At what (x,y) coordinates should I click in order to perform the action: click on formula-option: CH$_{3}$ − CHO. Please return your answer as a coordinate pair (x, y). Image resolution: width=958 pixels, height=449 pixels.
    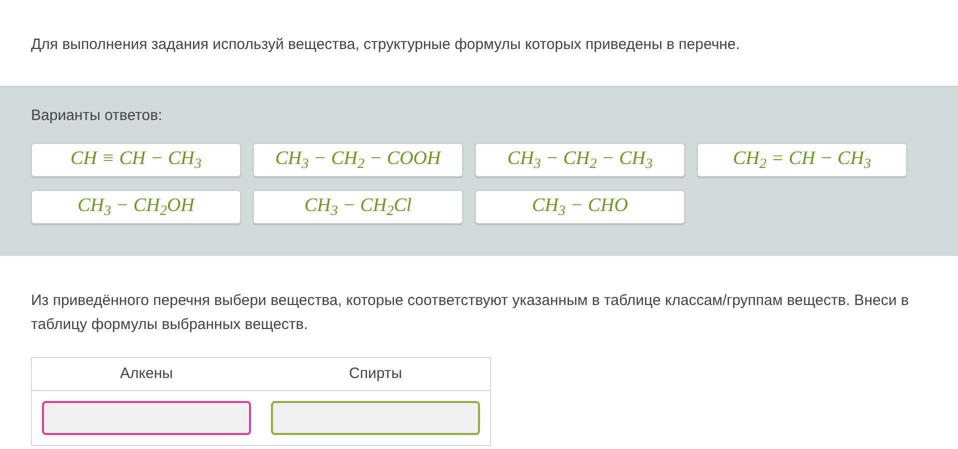
    Looking at the image, I should click on (580, 207).